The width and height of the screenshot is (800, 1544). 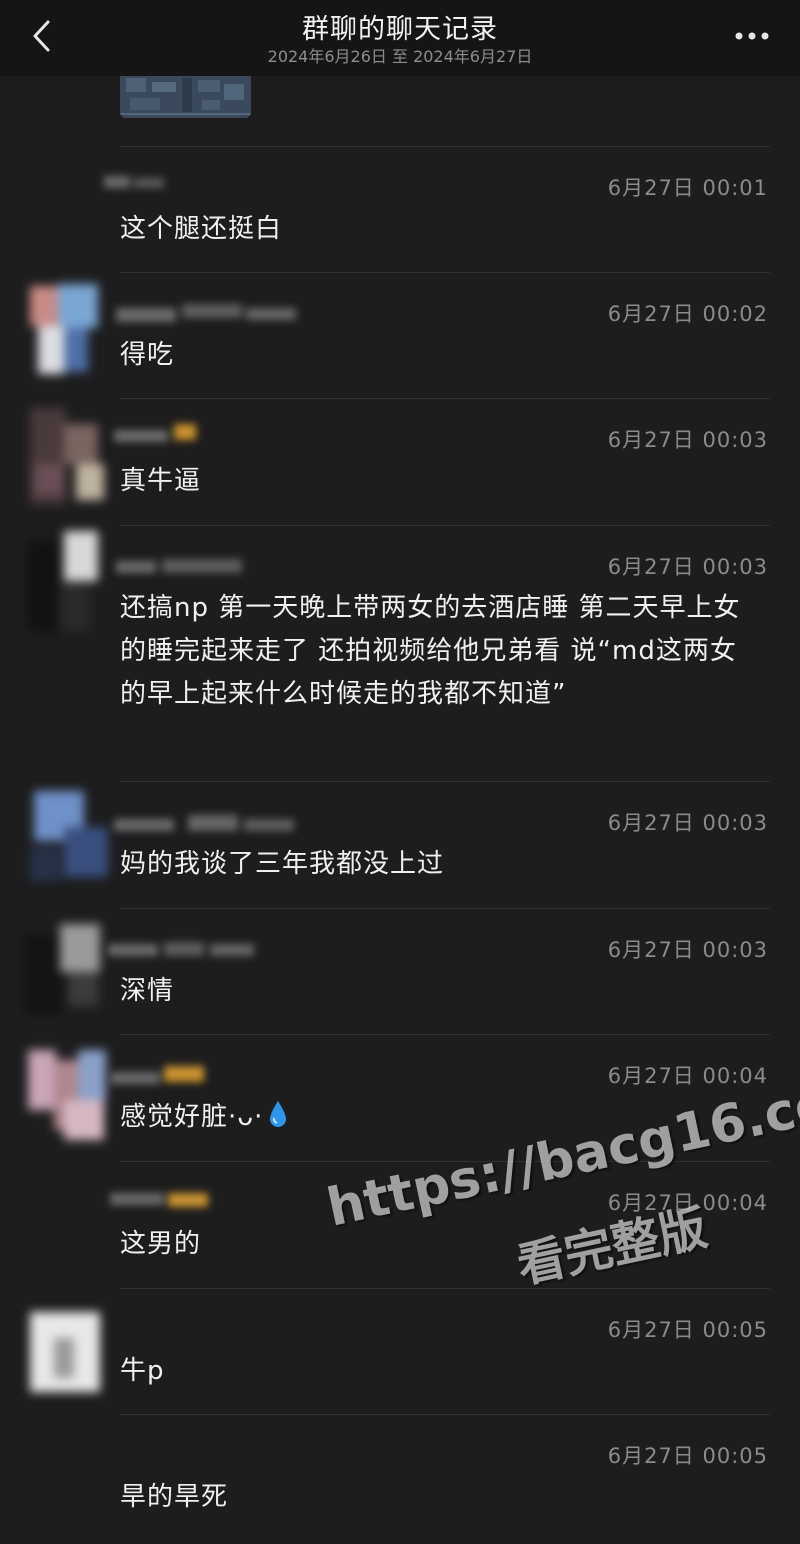 I want to click on chat-message: 6月27日 00:01 这个腿还挺白, so click(x=400, y=209).